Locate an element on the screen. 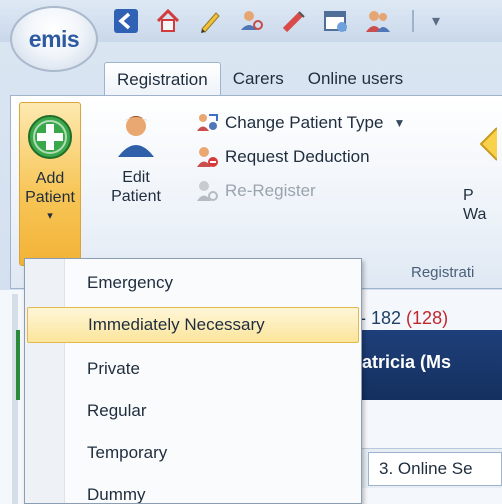 The height and width of the screenshot is (504, 502). add-patient-label-line2: Patient is located at coordinates (50, 197).